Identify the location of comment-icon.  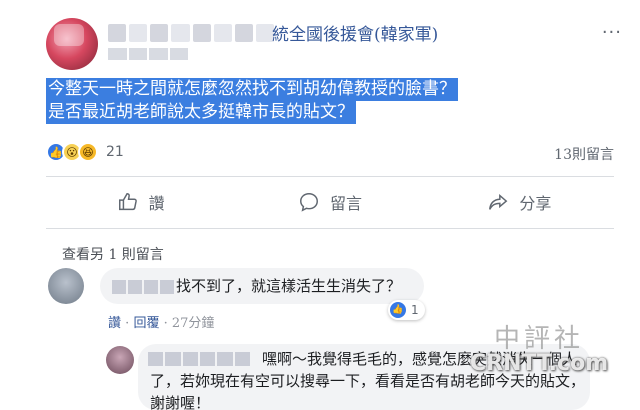
(309, 202).